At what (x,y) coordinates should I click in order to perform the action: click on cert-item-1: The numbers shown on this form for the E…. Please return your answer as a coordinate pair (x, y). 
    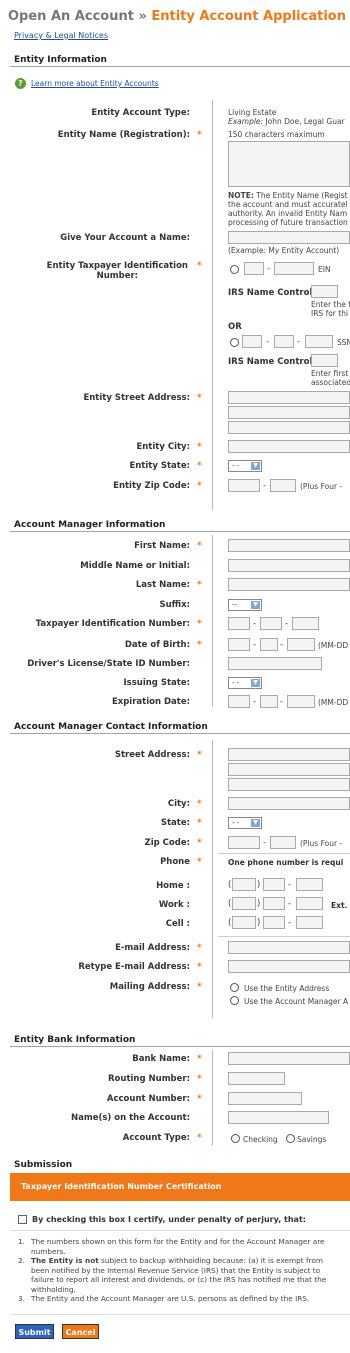
    Looking at the image, I should click on (178, 1241).